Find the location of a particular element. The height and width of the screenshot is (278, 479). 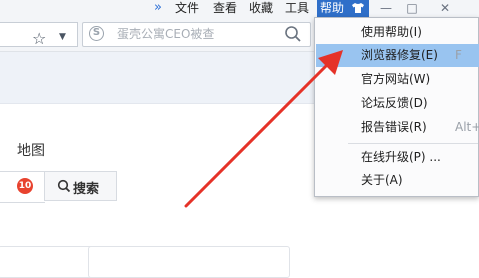

shirt-icon is located at coordinates (358, 8).